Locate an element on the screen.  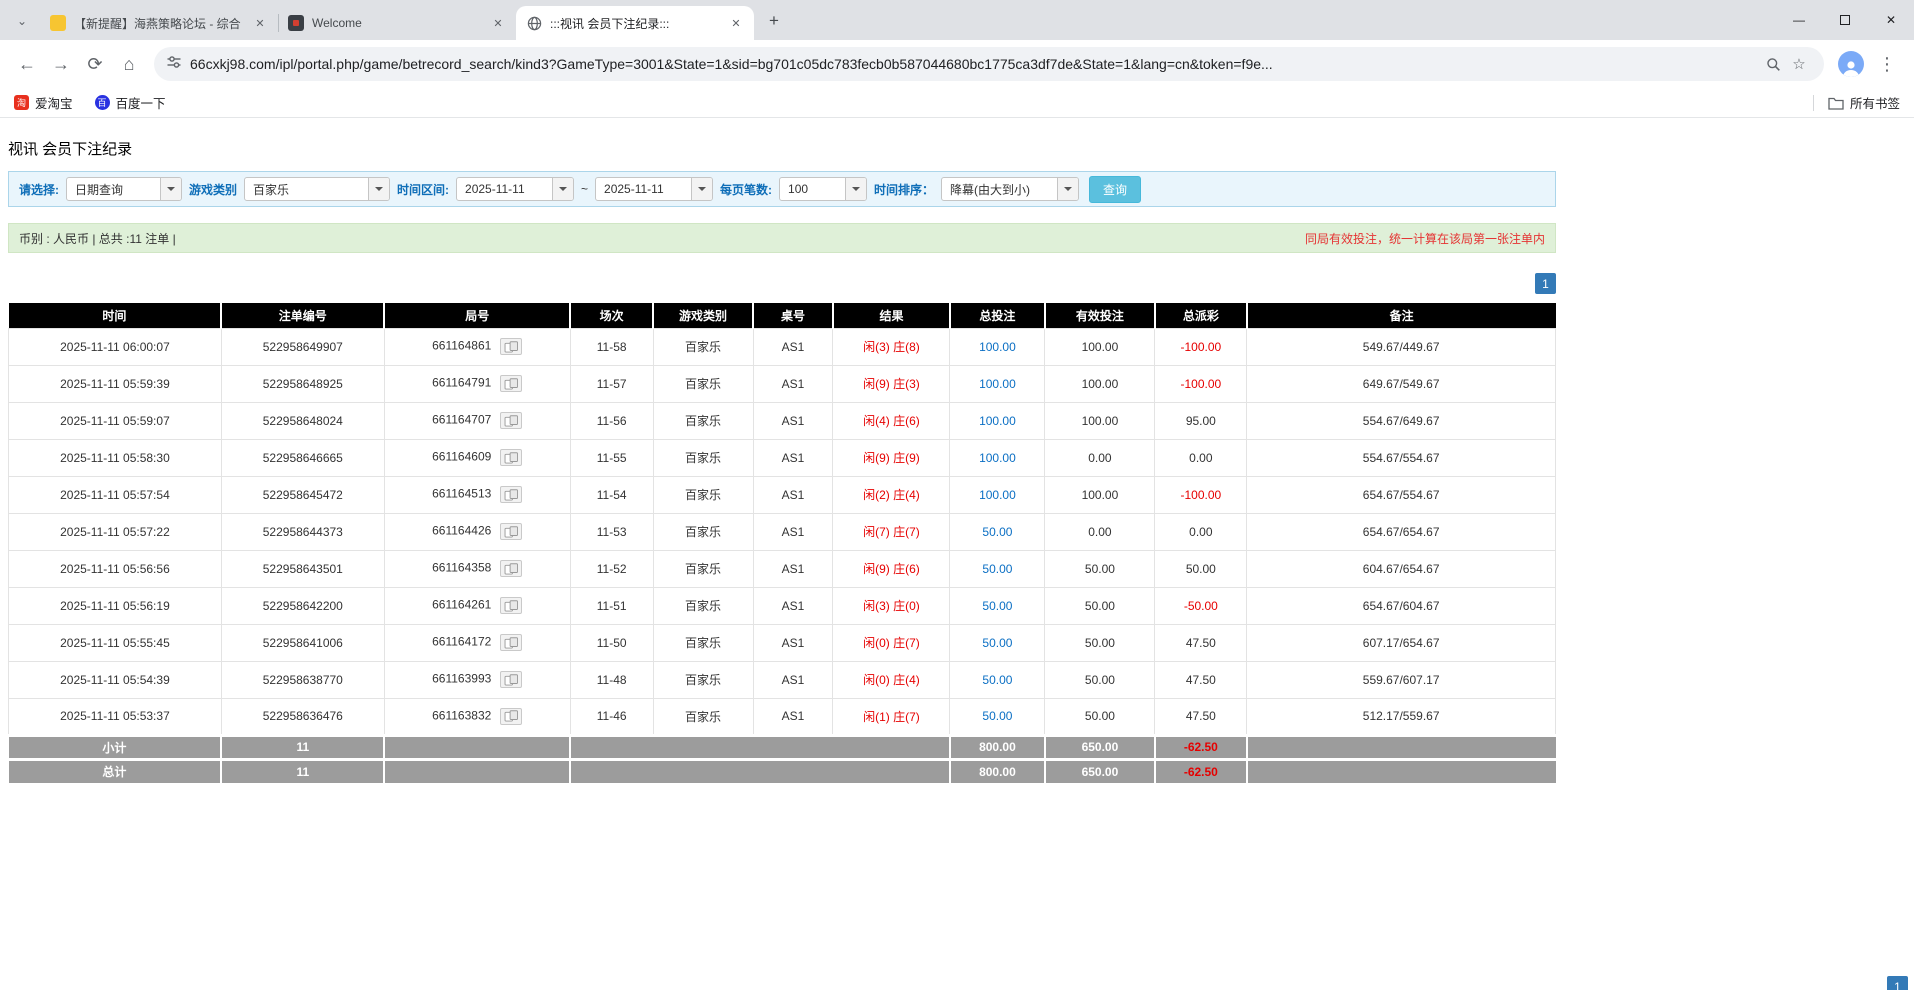
bet-id-cell: 522958648925 is located at coordinates (302, 383).